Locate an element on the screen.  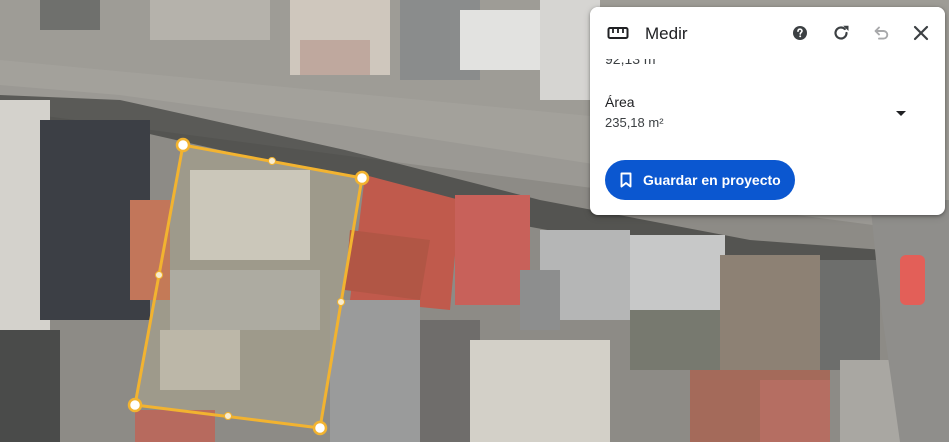
refresh-icon is located at coordinates (841, 32).